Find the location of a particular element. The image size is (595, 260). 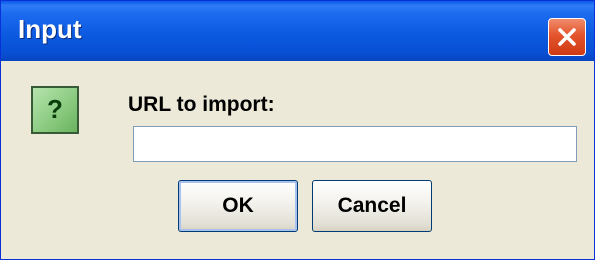

question-icon: ? is located at coordinates (55, 110).